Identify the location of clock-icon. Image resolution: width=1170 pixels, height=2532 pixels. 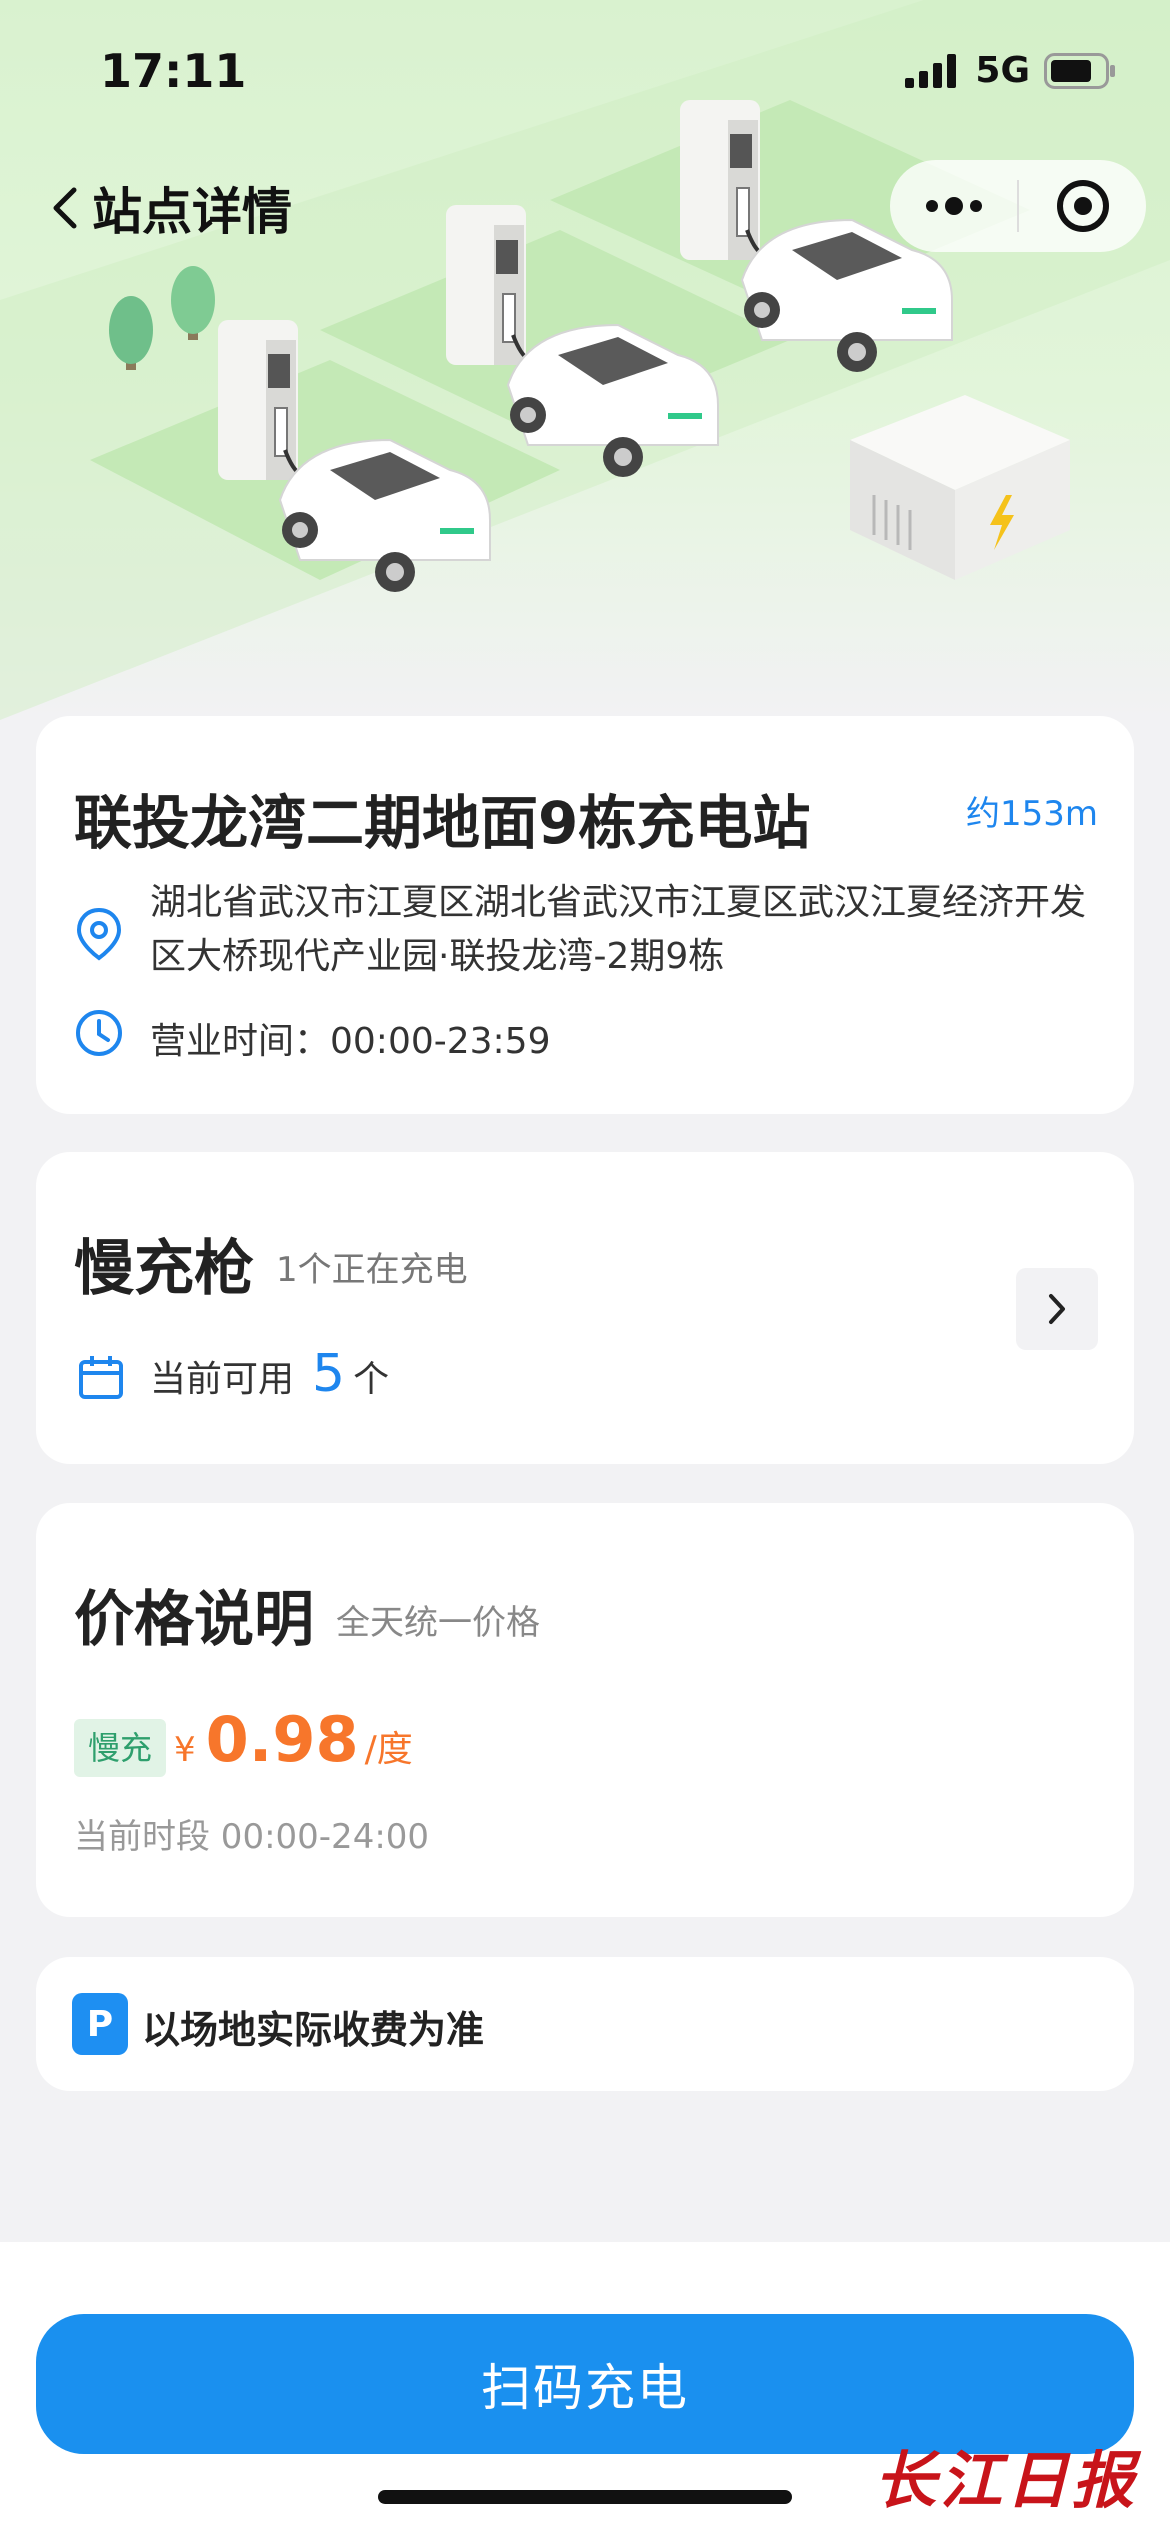
(99, 1033).